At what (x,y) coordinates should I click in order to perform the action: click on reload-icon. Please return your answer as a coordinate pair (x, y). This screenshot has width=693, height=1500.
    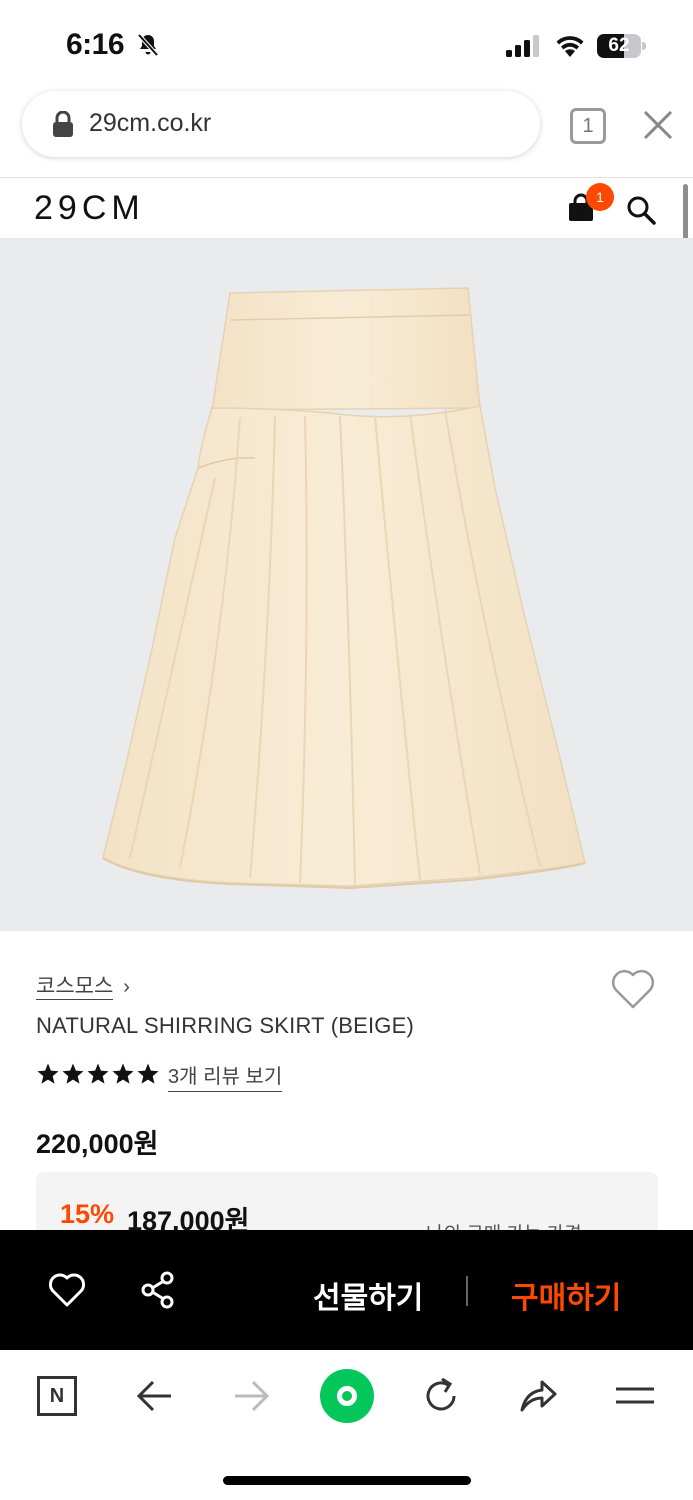
    Looking at the image, I should click on (441, 1396).